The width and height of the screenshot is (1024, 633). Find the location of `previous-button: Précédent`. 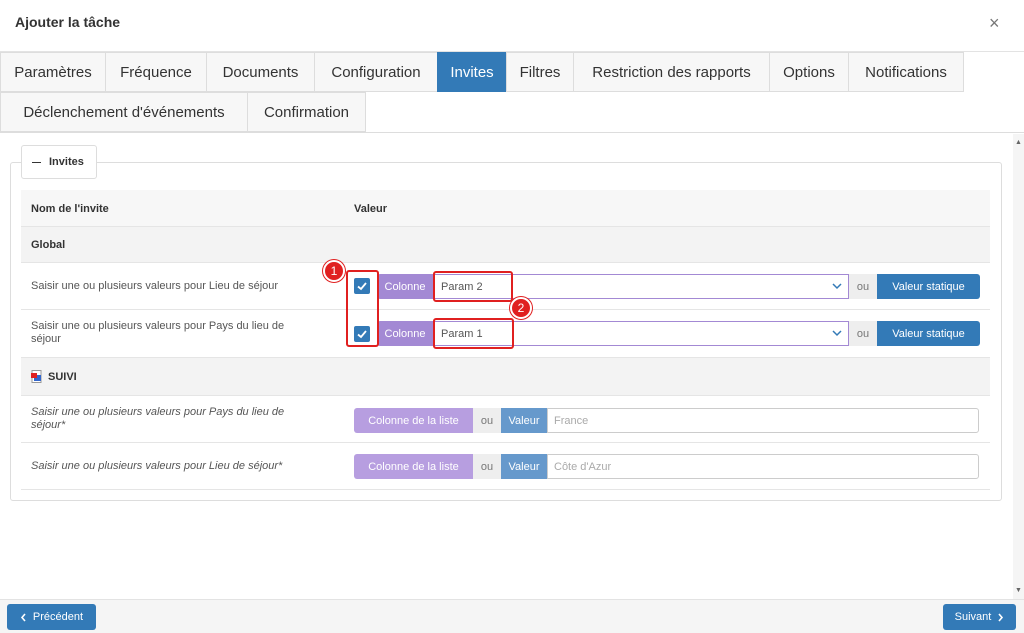

previous-button: Précédent is located at coordinates (51, 617).